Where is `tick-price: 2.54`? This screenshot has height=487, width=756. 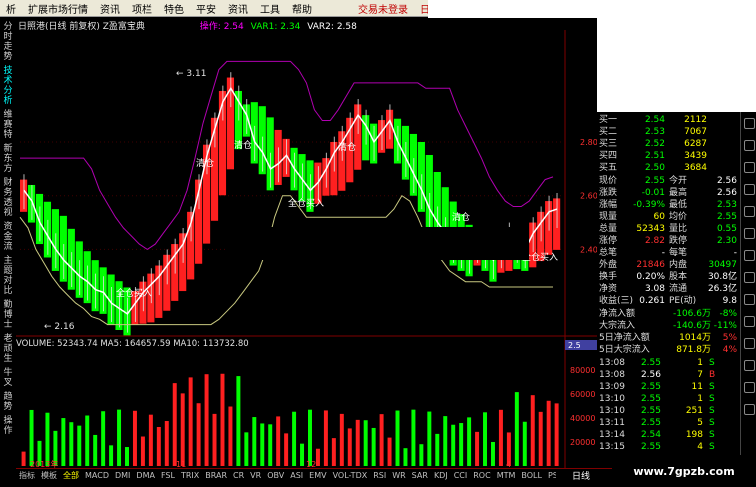 tick-price: 2.54 is located at coordinates (650, 435).